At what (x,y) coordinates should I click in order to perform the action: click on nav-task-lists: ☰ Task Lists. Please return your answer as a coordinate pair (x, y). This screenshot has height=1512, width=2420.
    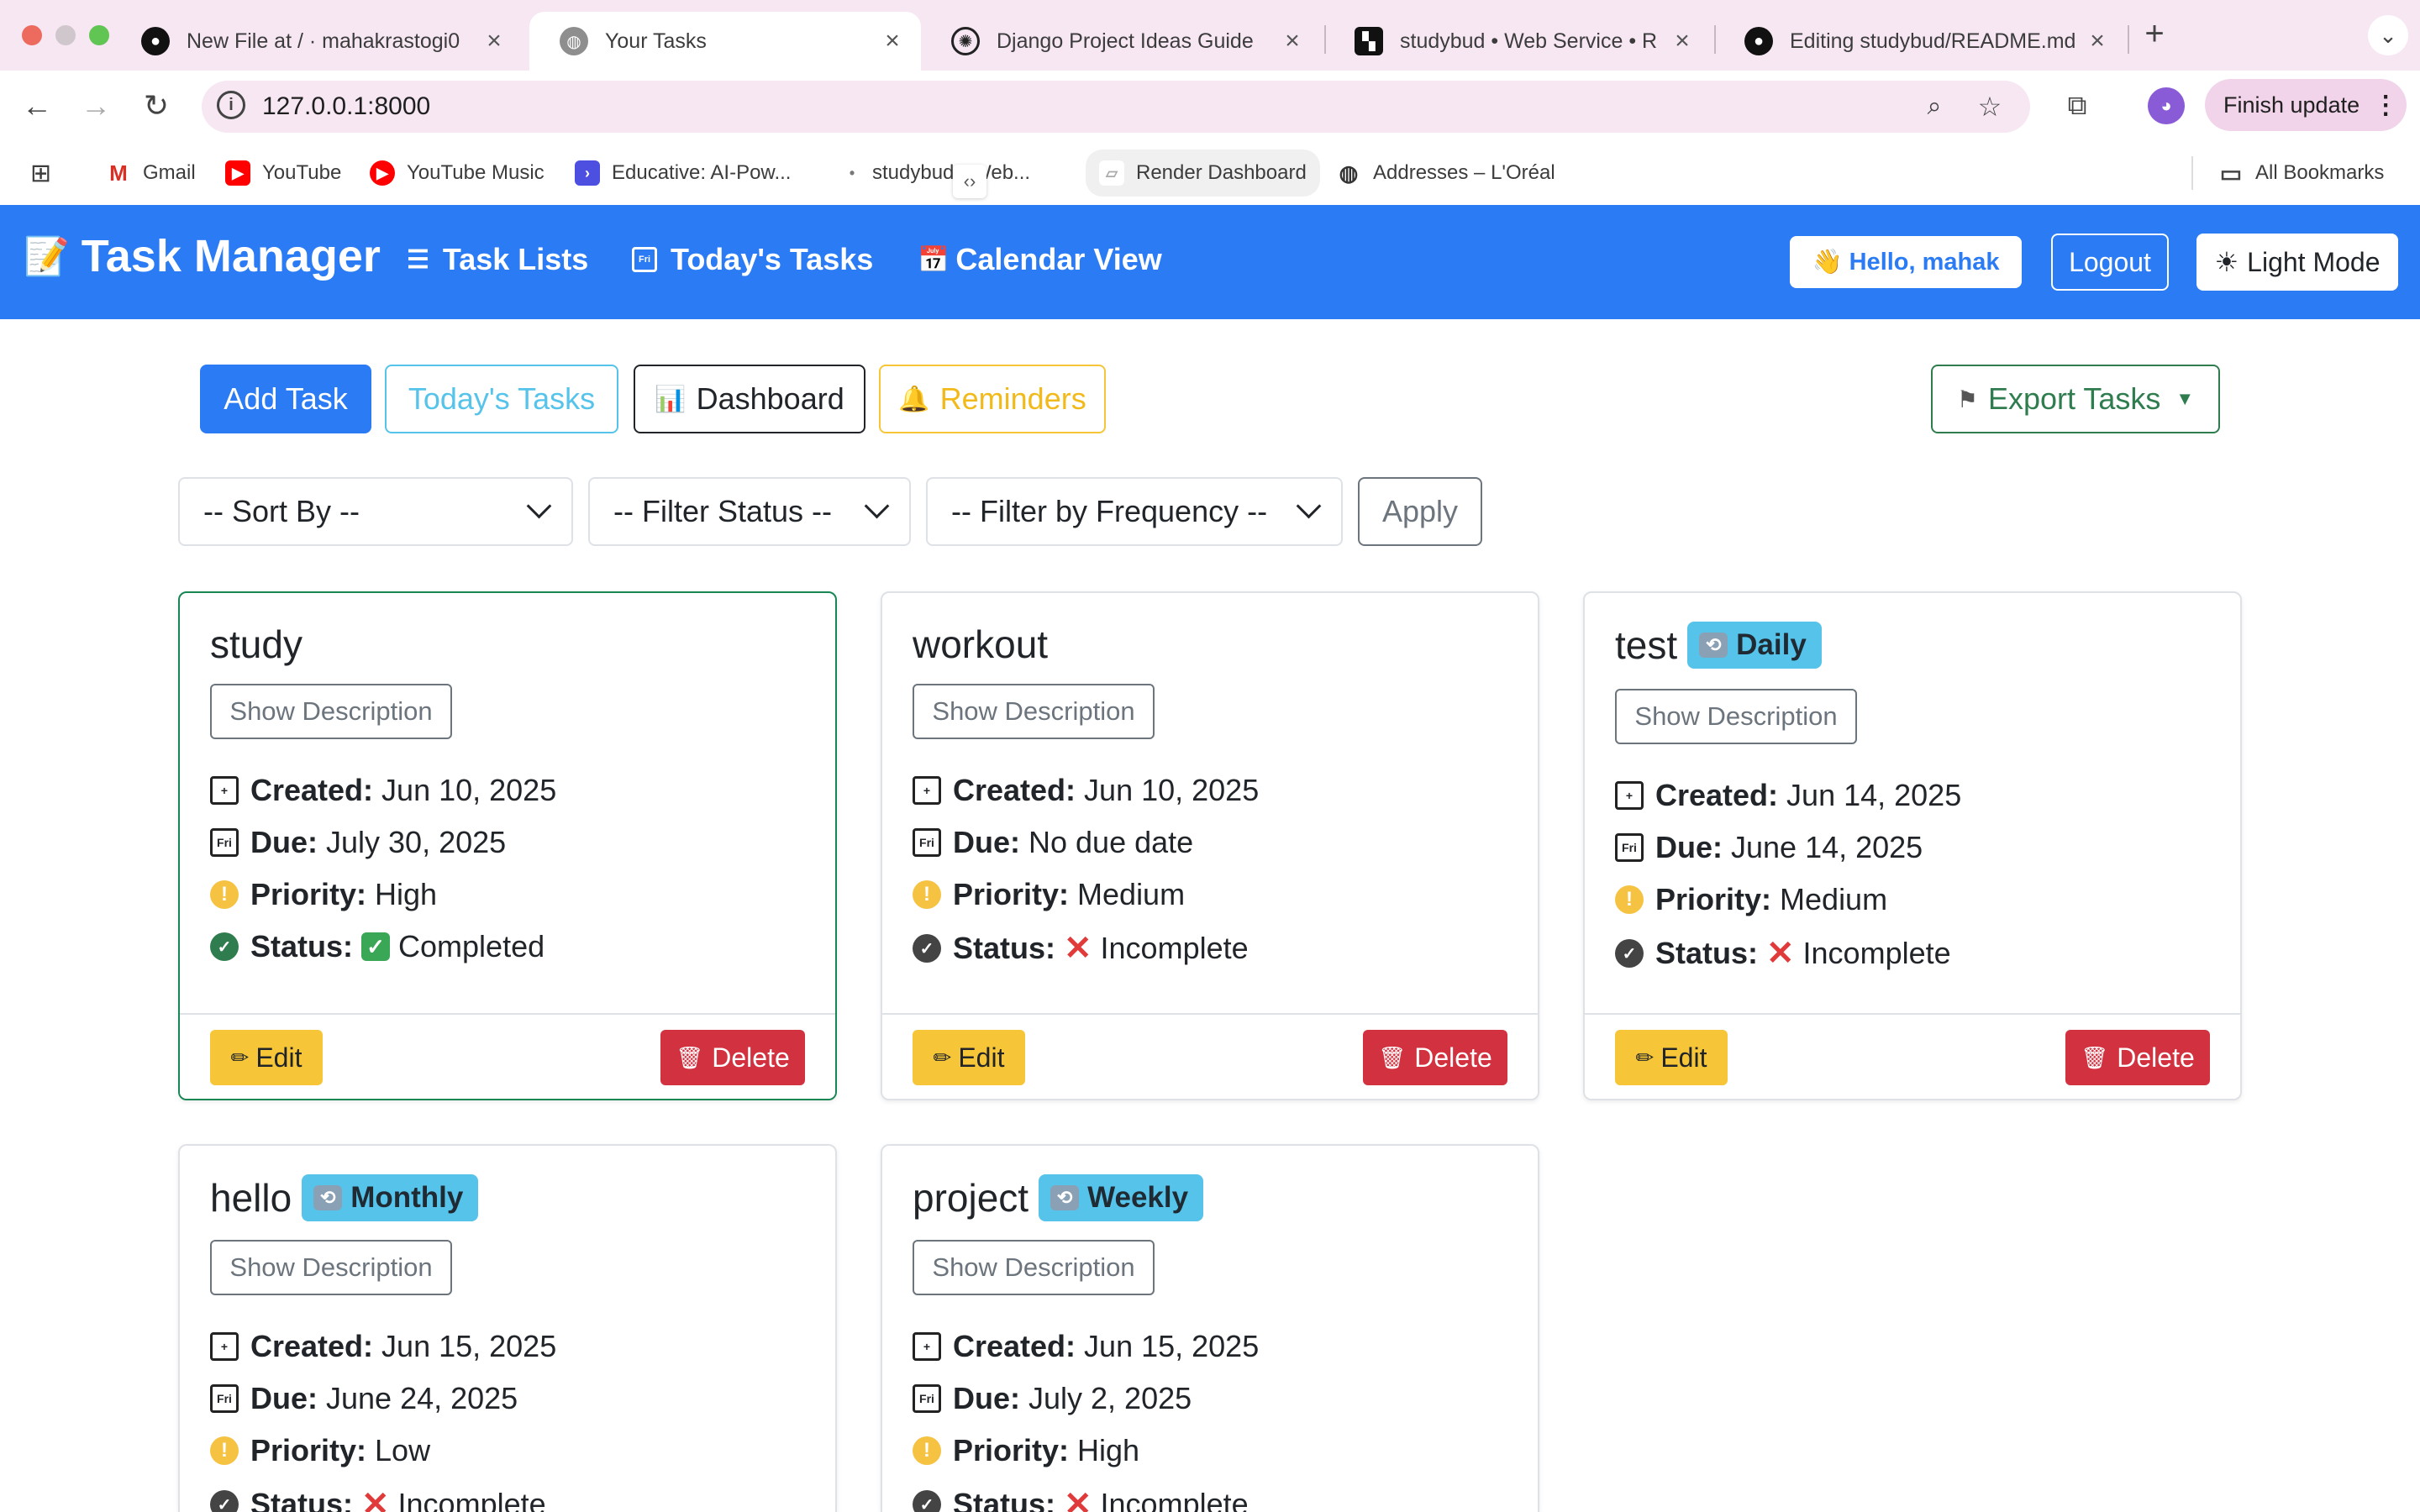
    Looking at the image, I should click on (497, 259).